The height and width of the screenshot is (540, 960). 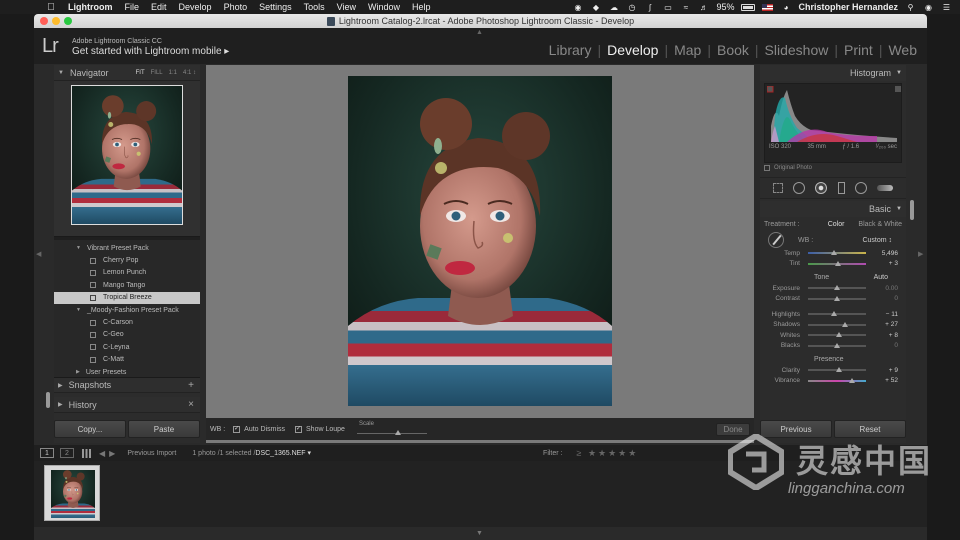 I want to click on scale-thumb, so click(x=398, y=432).